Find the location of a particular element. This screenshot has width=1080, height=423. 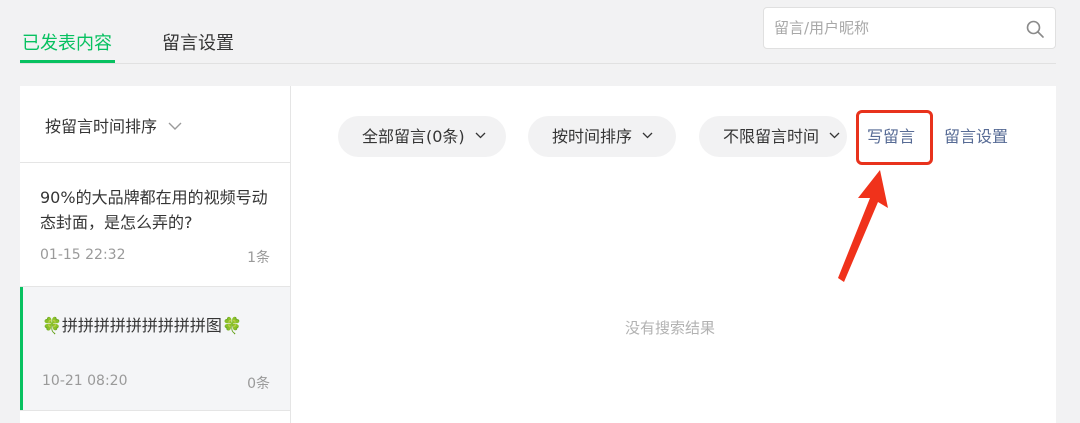

article-title-text: 拼拼拼拼拼拼拼拼拼图 is located at coordinates (141, 325).